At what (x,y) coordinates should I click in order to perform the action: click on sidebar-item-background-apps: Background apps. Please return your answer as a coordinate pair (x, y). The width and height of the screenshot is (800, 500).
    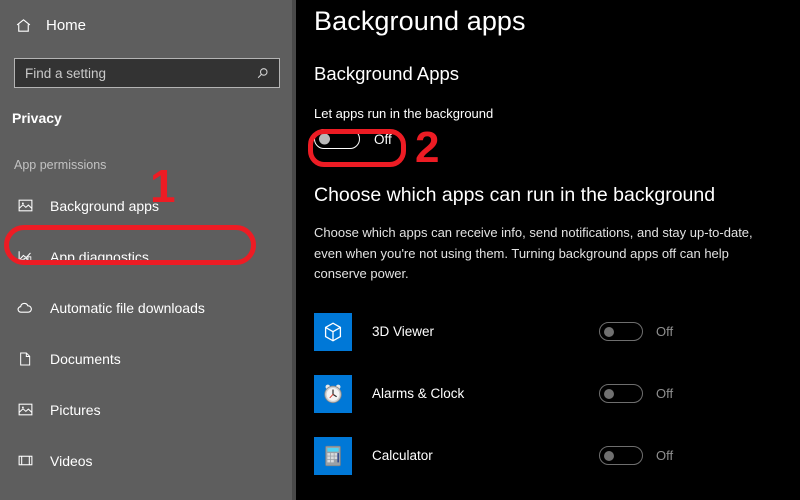
    Looking at the image, I should click on (148, 205).